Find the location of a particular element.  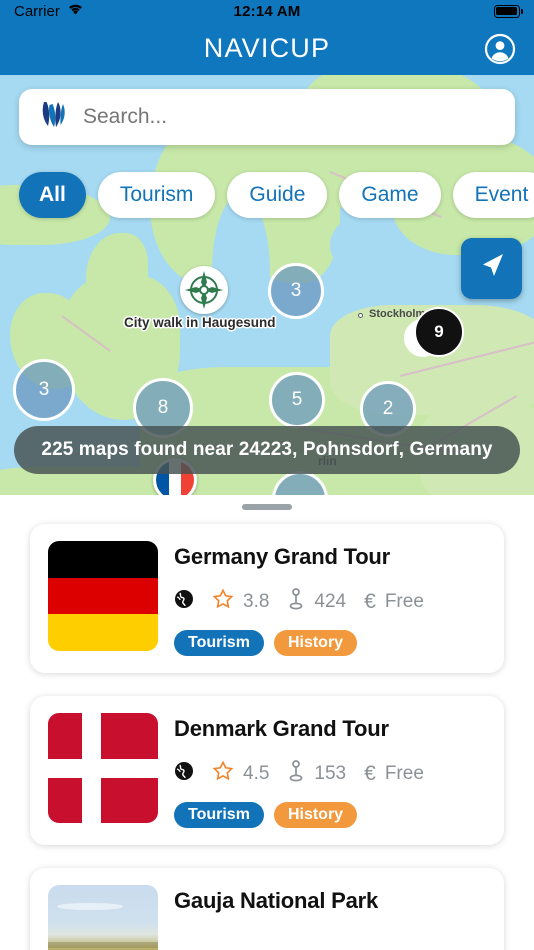

app-header: NAVICUP is located at coordinates (267, 48).